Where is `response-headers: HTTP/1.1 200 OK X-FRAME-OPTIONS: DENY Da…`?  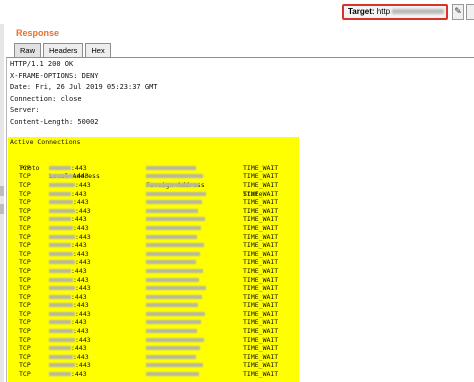 response-headers: HTTP/1.1 200 OK X-FRAME-OPTIONS: DENY Da… is located at coordinates (84, 93).